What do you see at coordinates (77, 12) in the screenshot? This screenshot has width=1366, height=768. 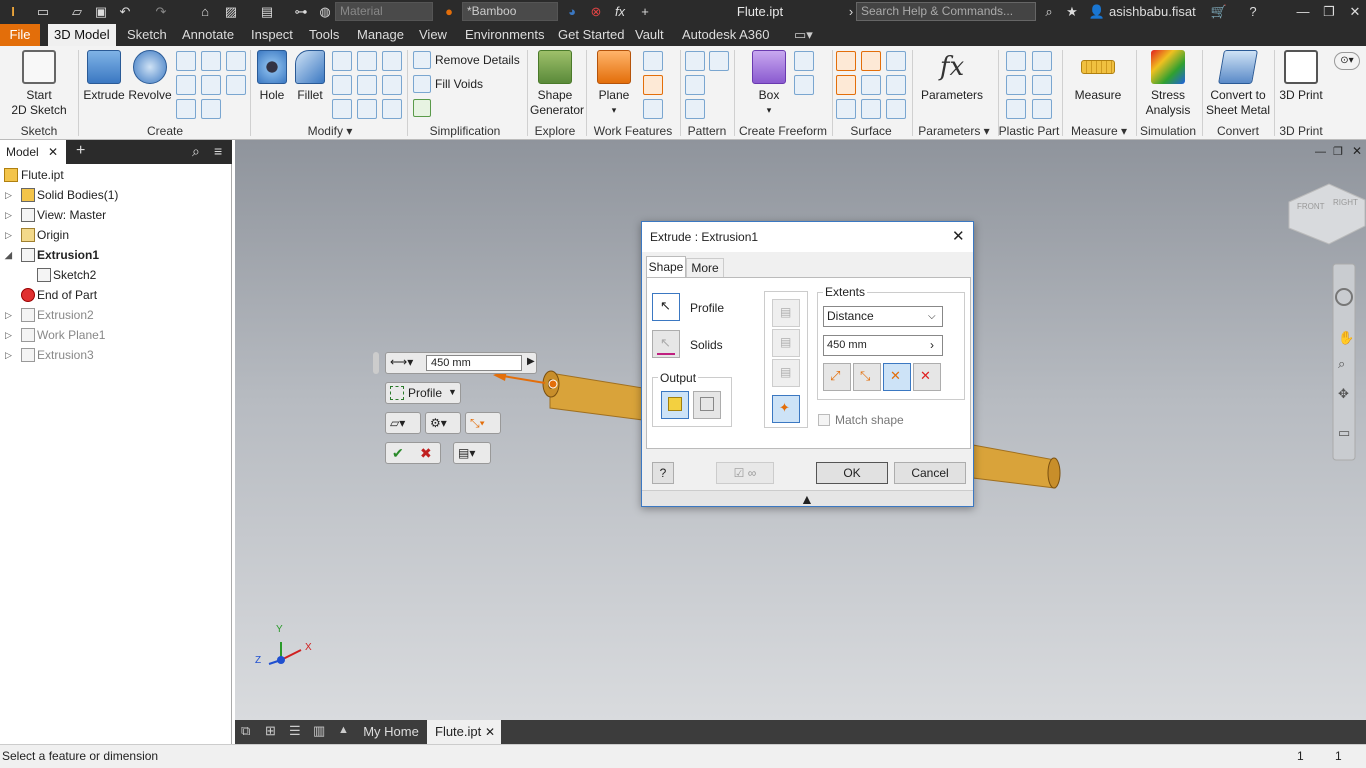 I see `open-folder-icon: ▱` at bounding box center [77, 12].